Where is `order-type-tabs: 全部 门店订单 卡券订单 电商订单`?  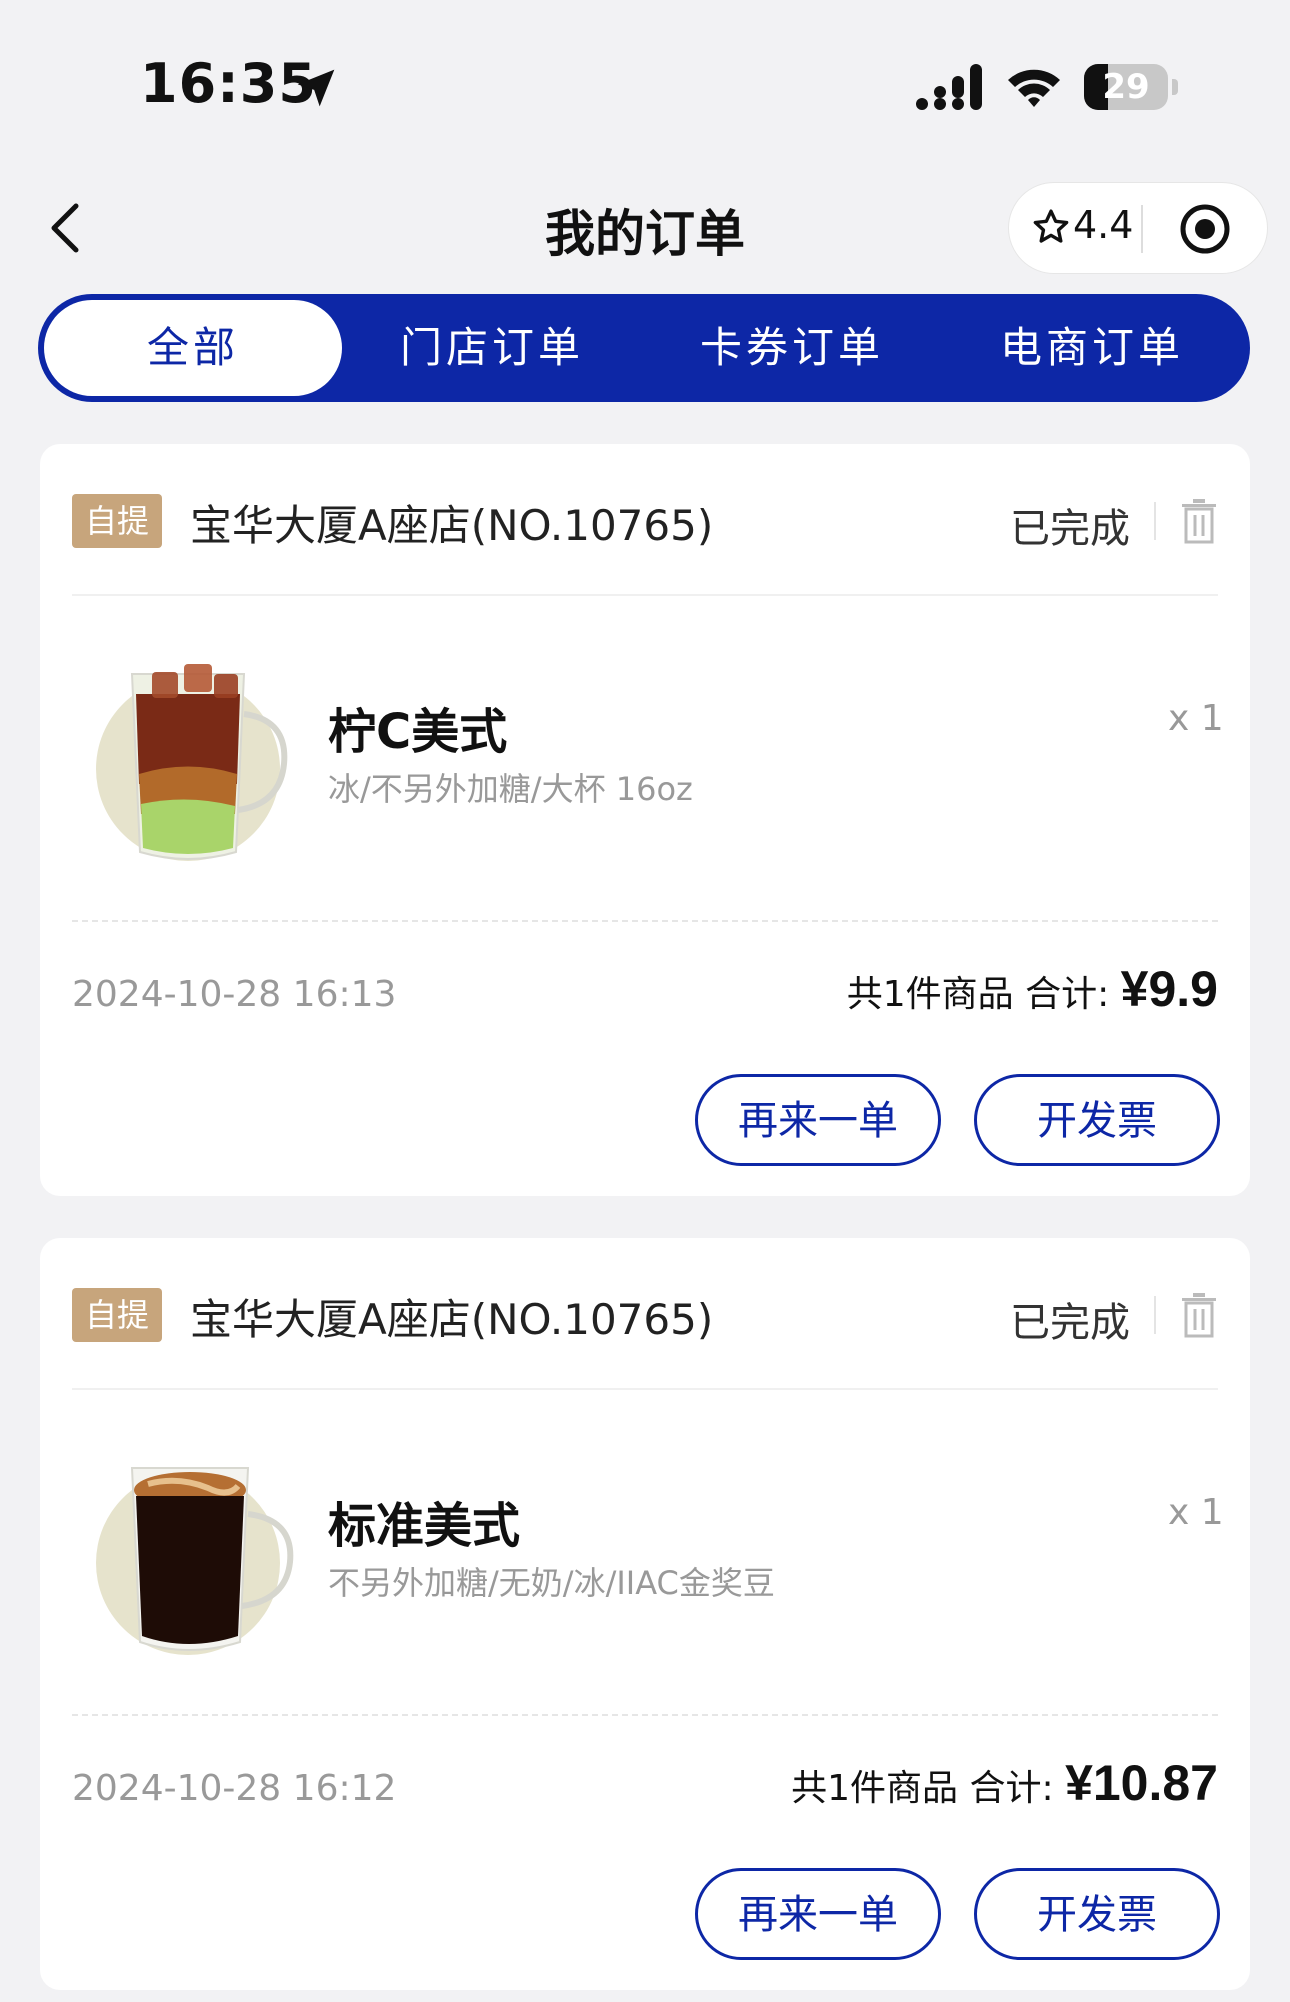
order-type-tabs: 全部 门店订单 卡券订单 电商订单 is located at coordinates (644, 348).